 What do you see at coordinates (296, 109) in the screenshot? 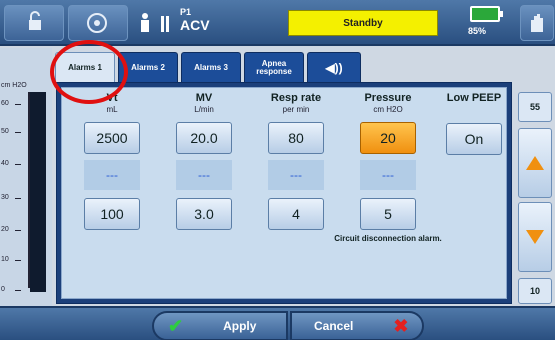
I see `column-unit: per min` at bounding box center [296, 109].